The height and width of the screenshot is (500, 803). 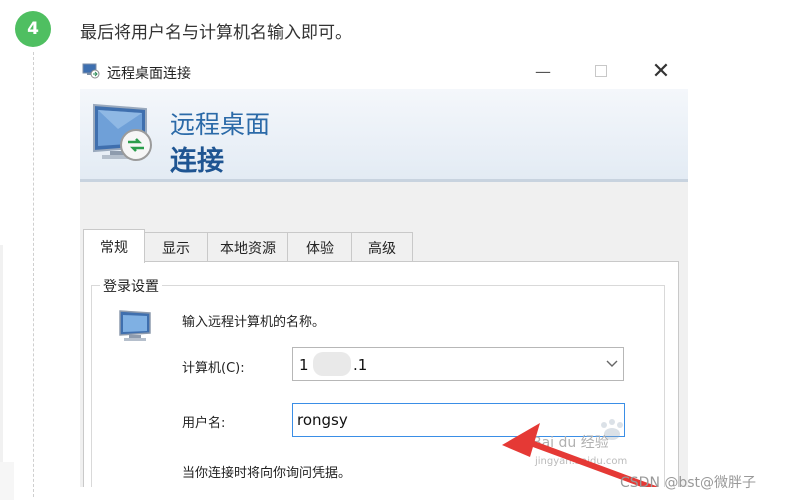 What do you see at coordinates (216, 33) in the screenshot?
I see `step-instruction: 最后将用户名与计算机名输入即可。` at bounding box center [216, 33].